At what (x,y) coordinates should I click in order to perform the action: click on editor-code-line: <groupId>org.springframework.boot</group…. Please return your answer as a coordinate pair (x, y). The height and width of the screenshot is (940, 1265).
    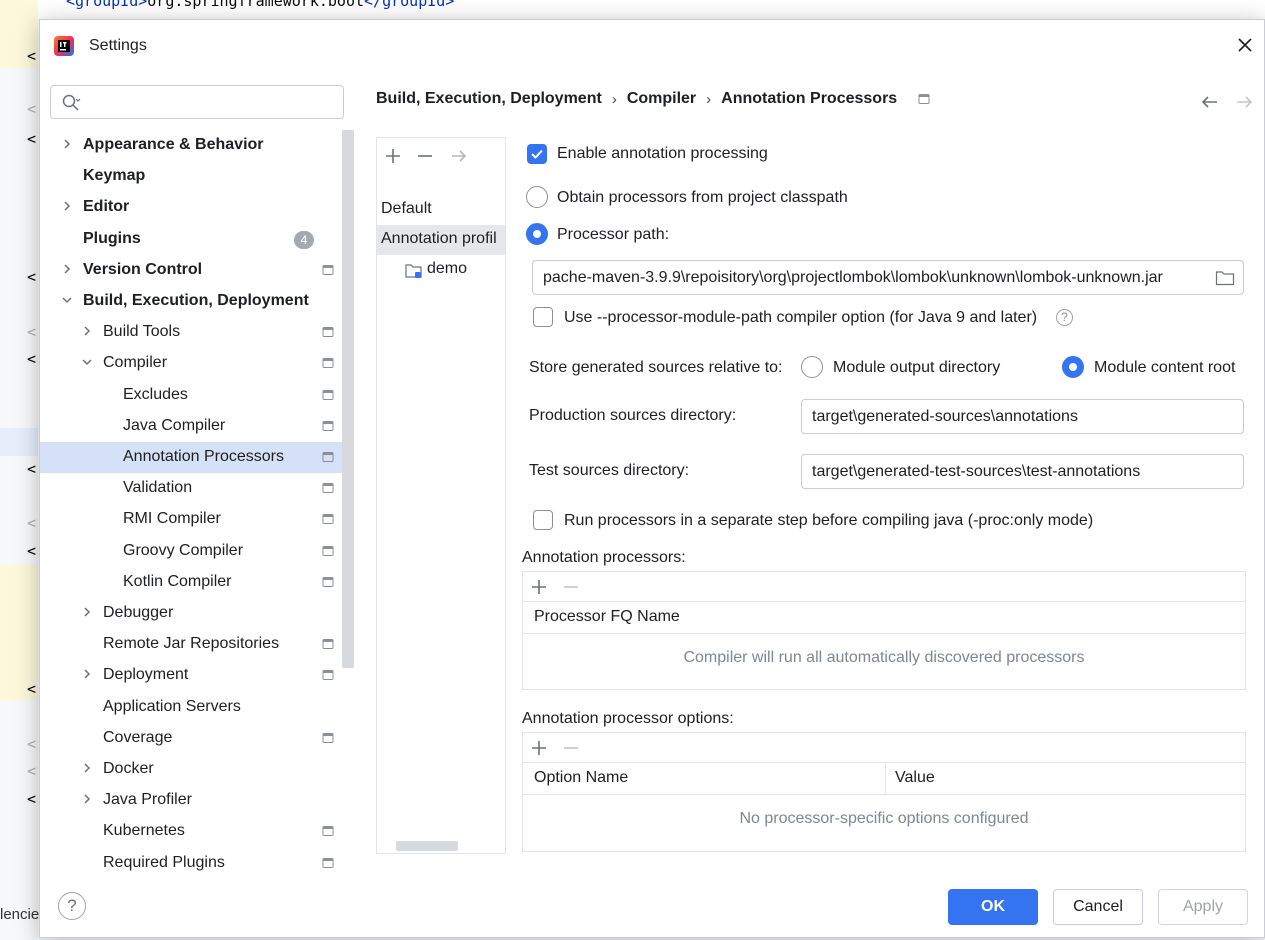
    Looking at the image, I should click on (260, 5).